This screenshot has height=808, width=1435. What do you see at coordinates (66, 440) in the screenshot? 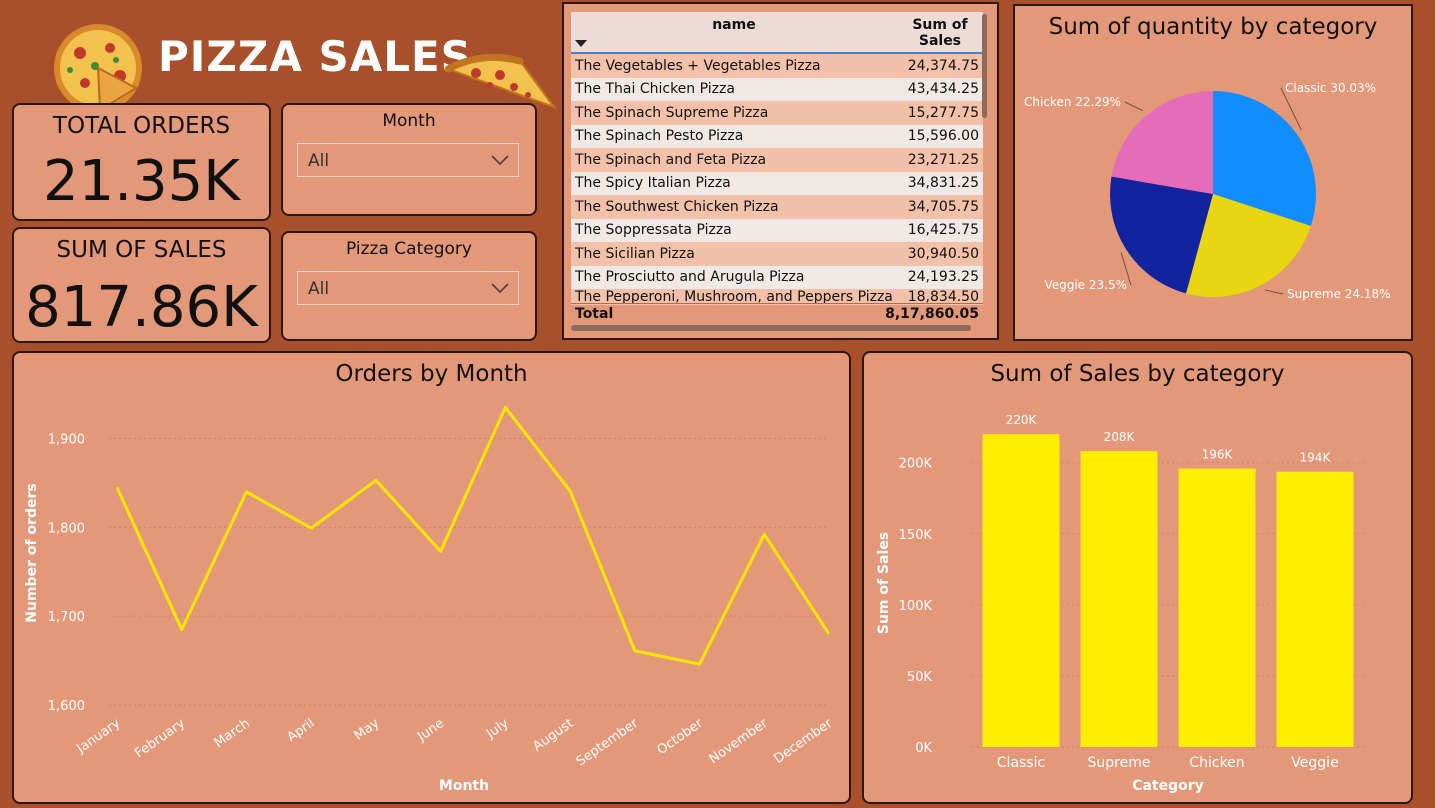
I see `y-tick-label: 1,900` at bounding box center [66, 440].